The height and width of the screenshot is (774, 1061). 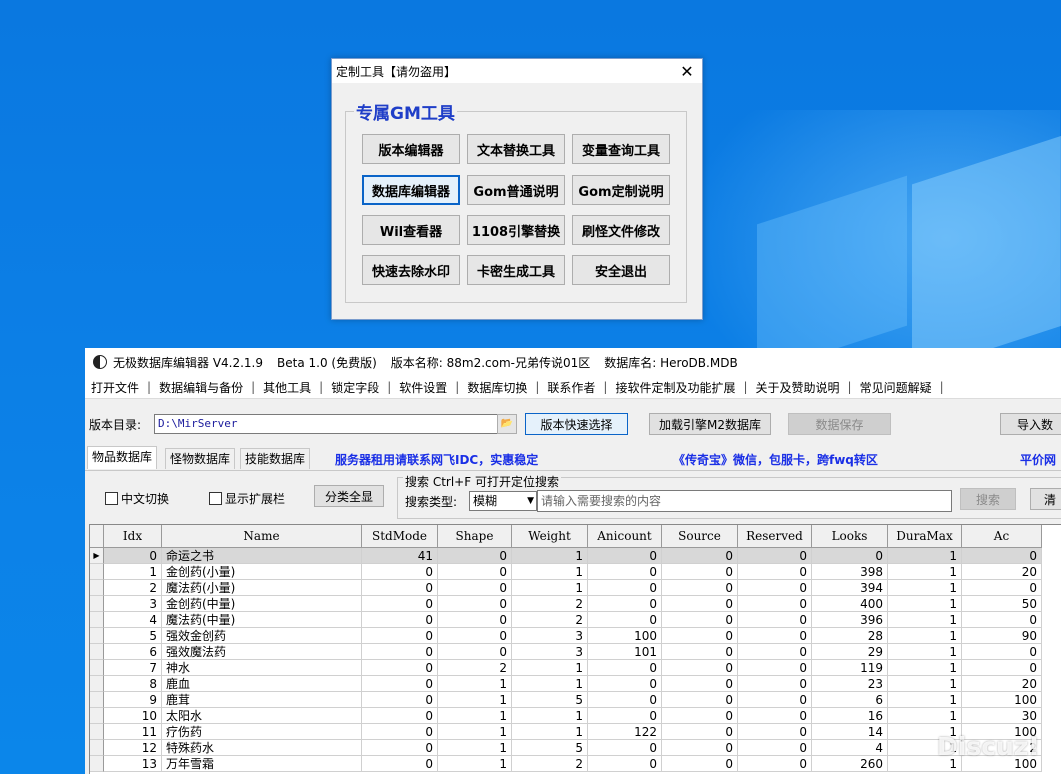 I want to click on save-data-button: 数据保存, so click(x=839, y=424).